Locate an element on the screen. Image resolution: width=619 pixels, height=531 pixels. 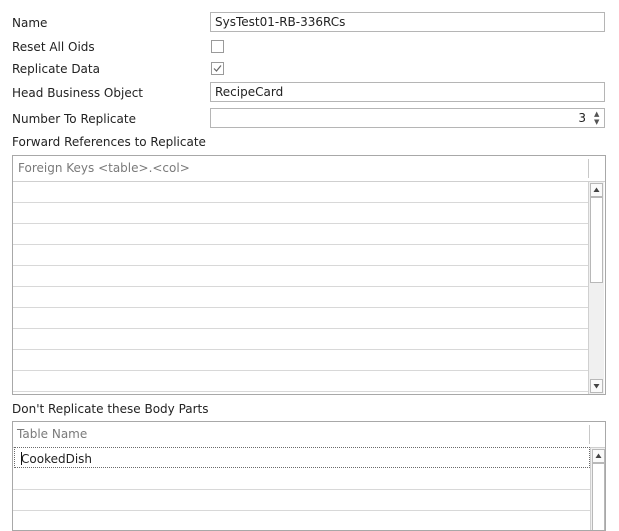
spin-up-icon: ▲ is located at coordinates (596, 114).